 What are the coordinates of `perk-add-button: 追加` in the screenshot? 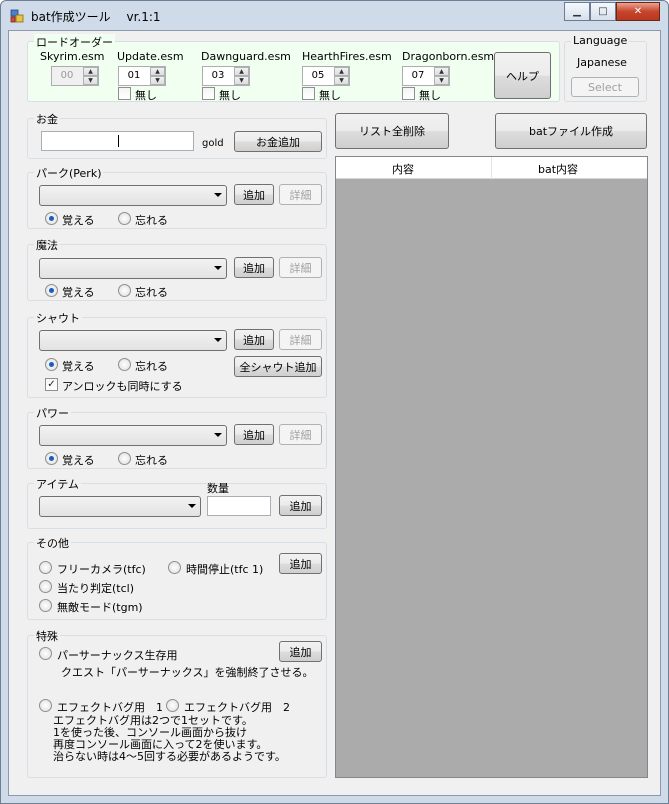 It's located at (254, 194).